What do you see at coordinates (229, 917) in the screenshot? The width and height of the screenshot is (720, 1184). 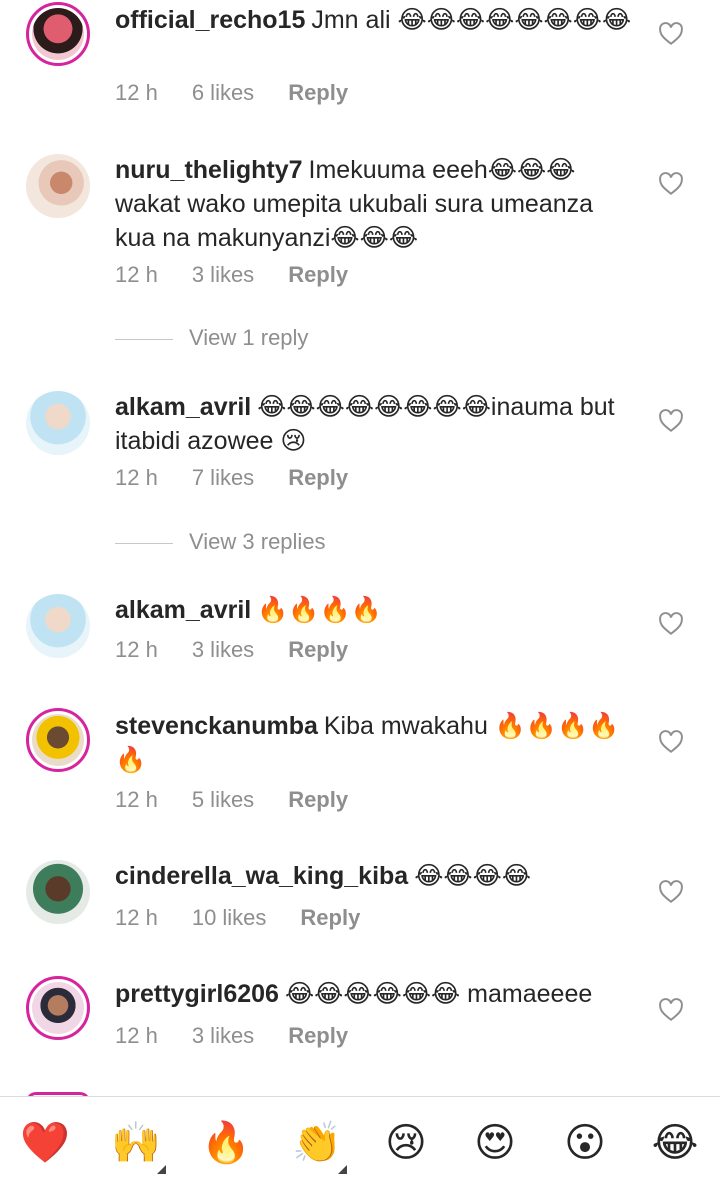 I see `comment-likes: 10 likes` at bounding box center [229, 917].